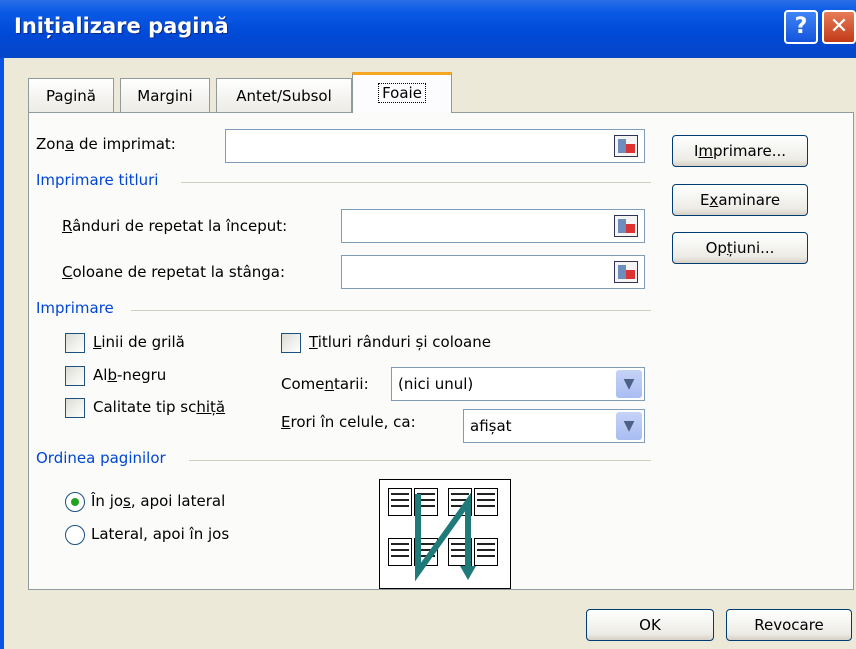 Image resolution: width=856 pixels, height=649 pixels. What do you see at coordinates (789, 625) in the screenshot?
I see `cancel-button: Revocare` at bounding box center [789, 625].